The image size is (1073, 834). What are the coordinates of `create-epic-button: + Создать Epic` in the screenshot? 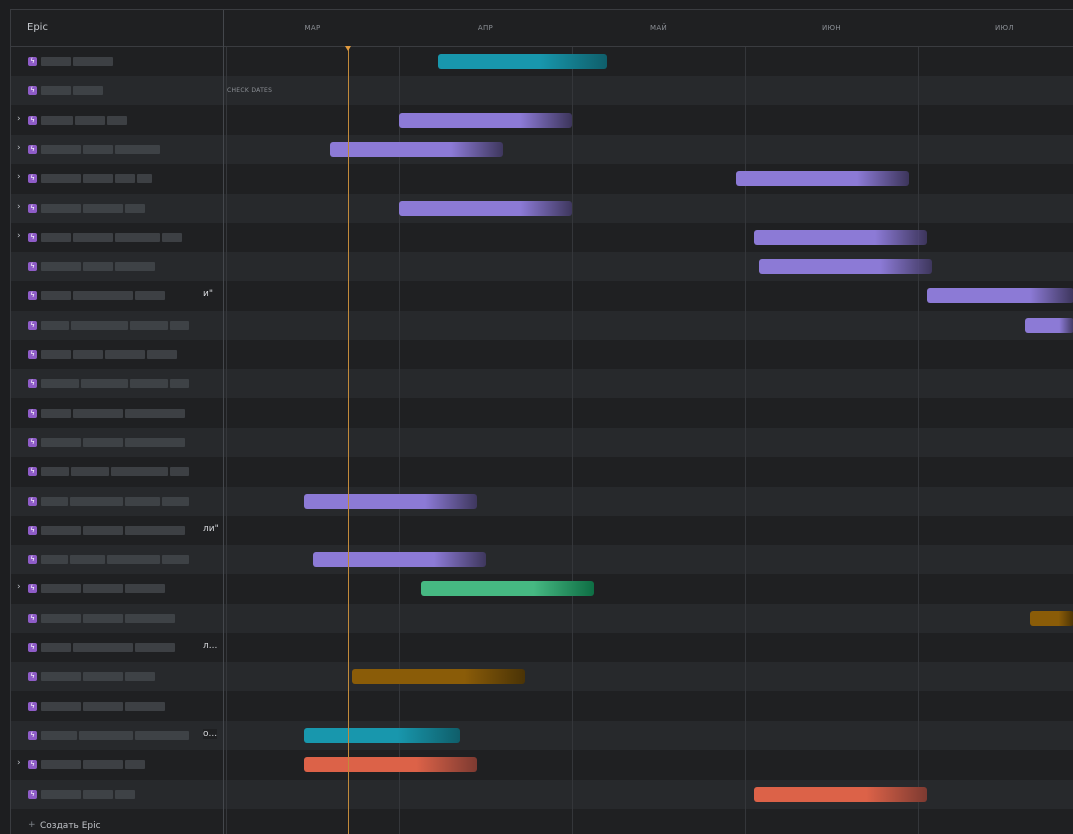 It's located at (117, 826).